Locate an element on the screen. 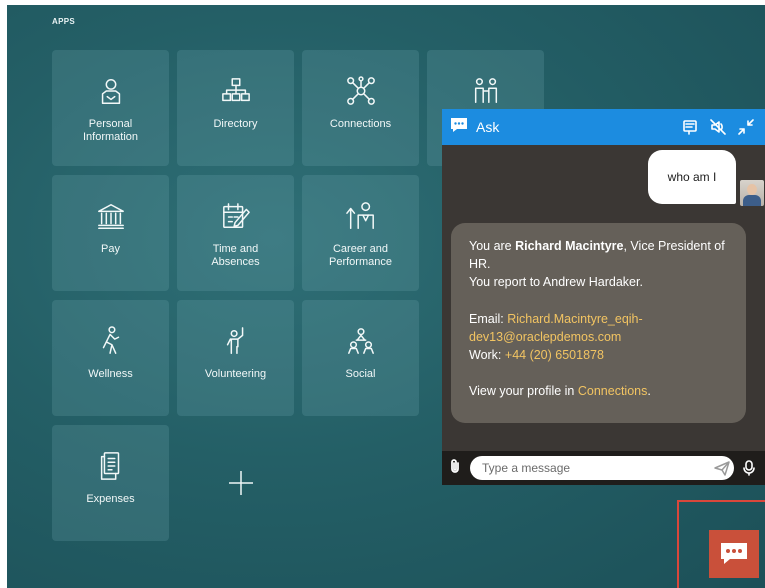 Image resolution: width=765 pixels, height=588 pixels. phone-link: +44 (20) 6501878 is located at coordinates (554, 355).